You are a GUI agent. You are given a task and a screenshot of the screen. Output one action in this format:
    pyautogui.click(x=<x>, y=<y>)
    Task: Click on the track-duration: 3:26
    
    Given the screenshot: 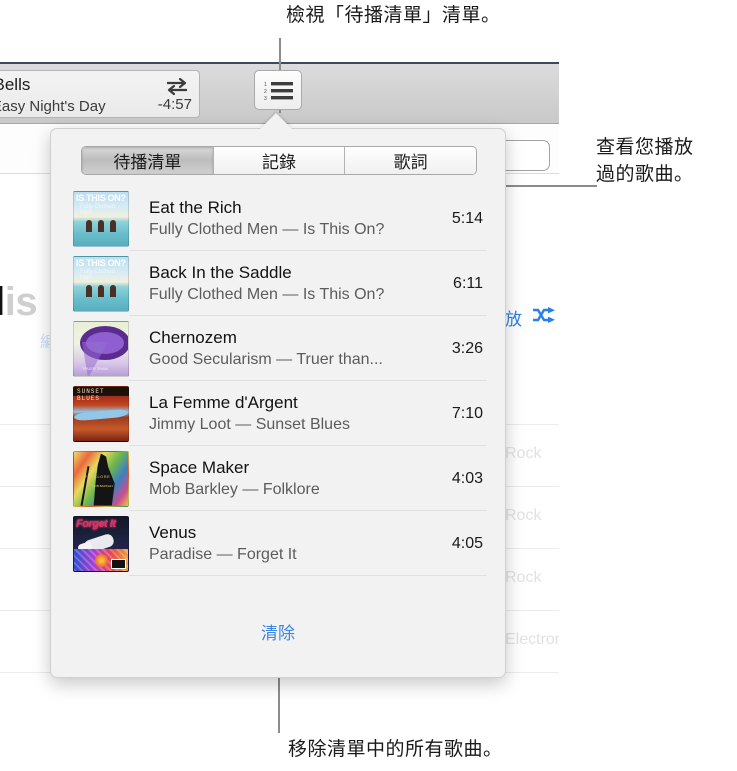 What is the action you would take?
    pyautogui.click(x=467, y=348)
    